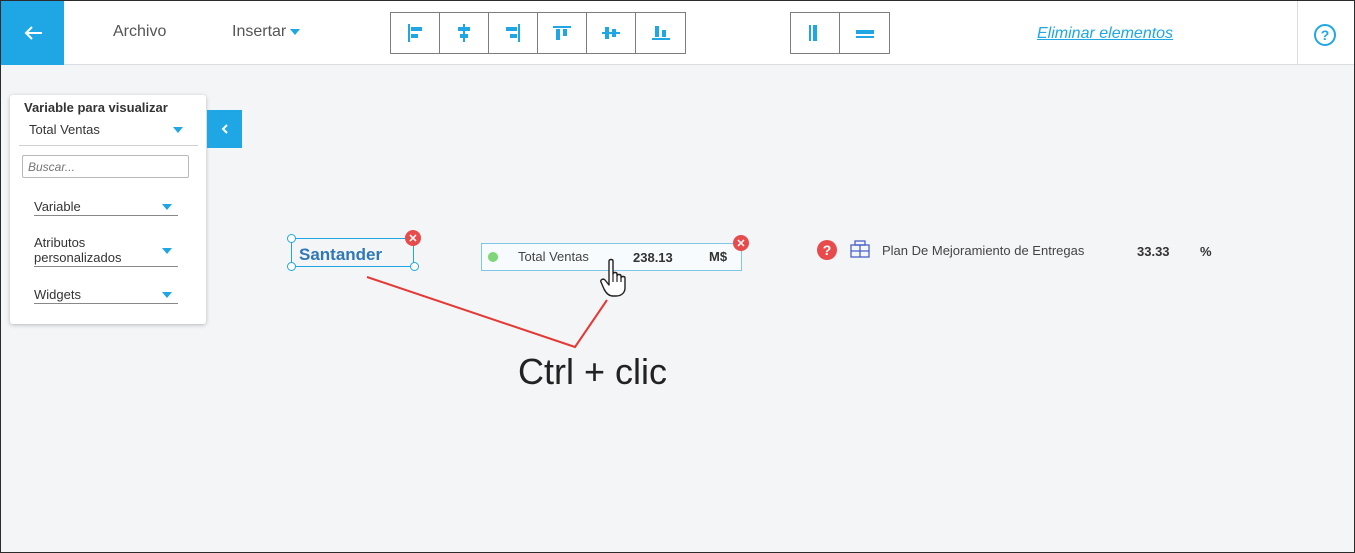  Describe the element at coordinates (613, 277) in the screenshot. I see `hand-pointer-icon` at that location.